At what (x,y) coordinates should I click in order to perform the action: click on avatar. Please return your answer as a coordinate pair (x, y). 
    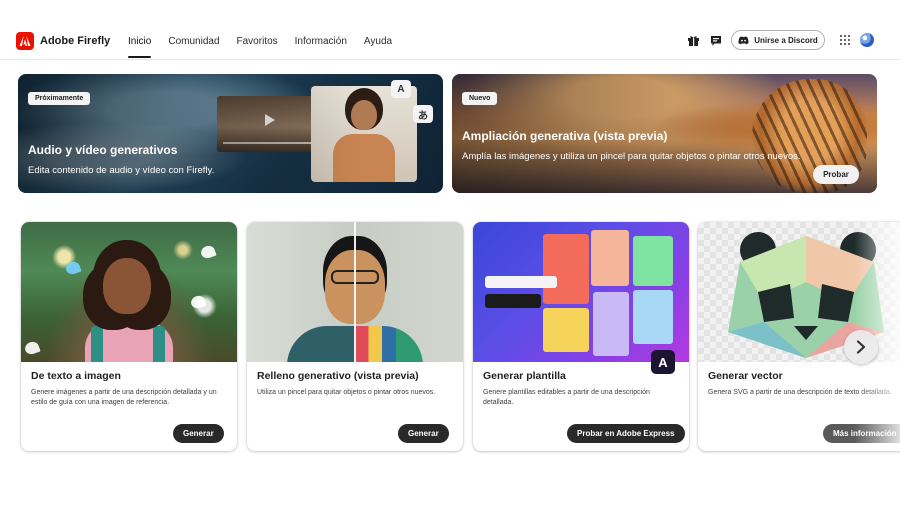
    Looking at the image, I should click on (867, 40).